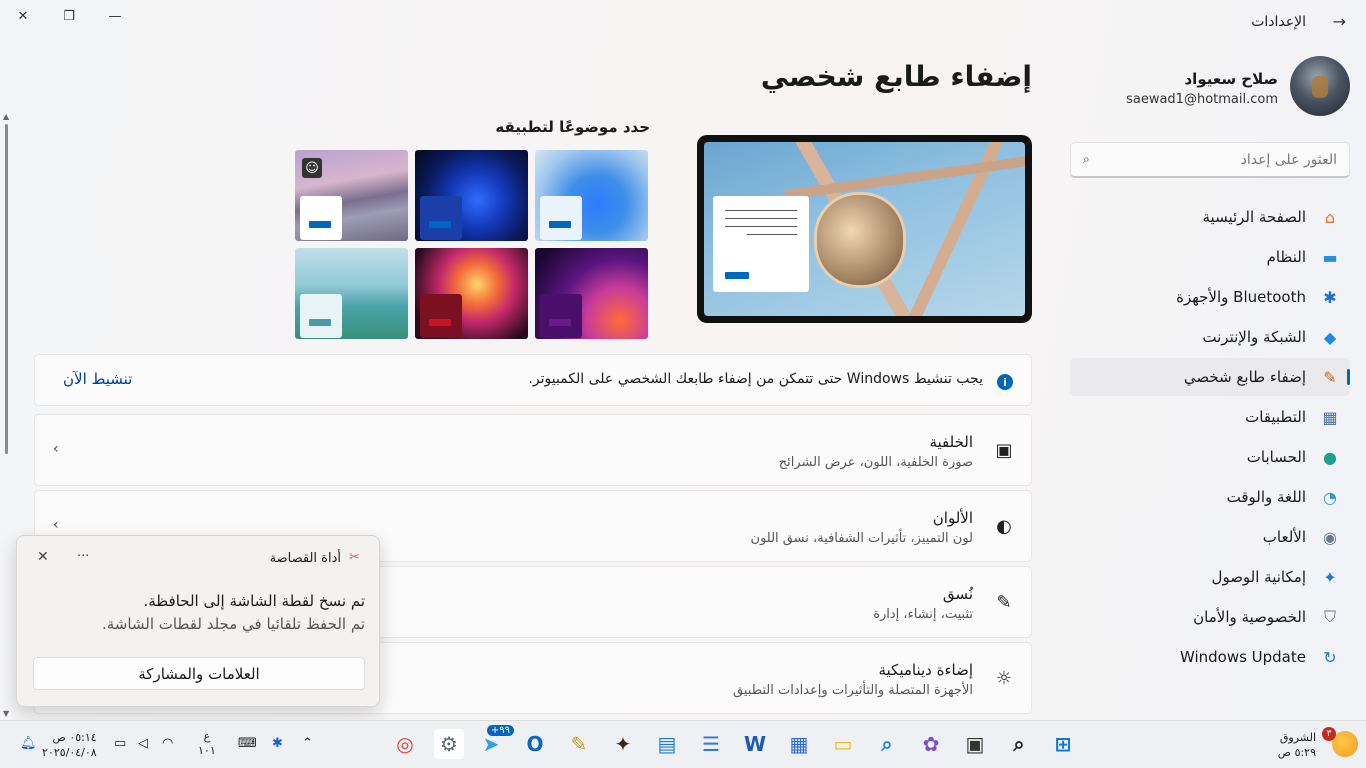 This screenshot has width=1366, height=768. I want to click on outlook-icon: O, so click(535, 744).